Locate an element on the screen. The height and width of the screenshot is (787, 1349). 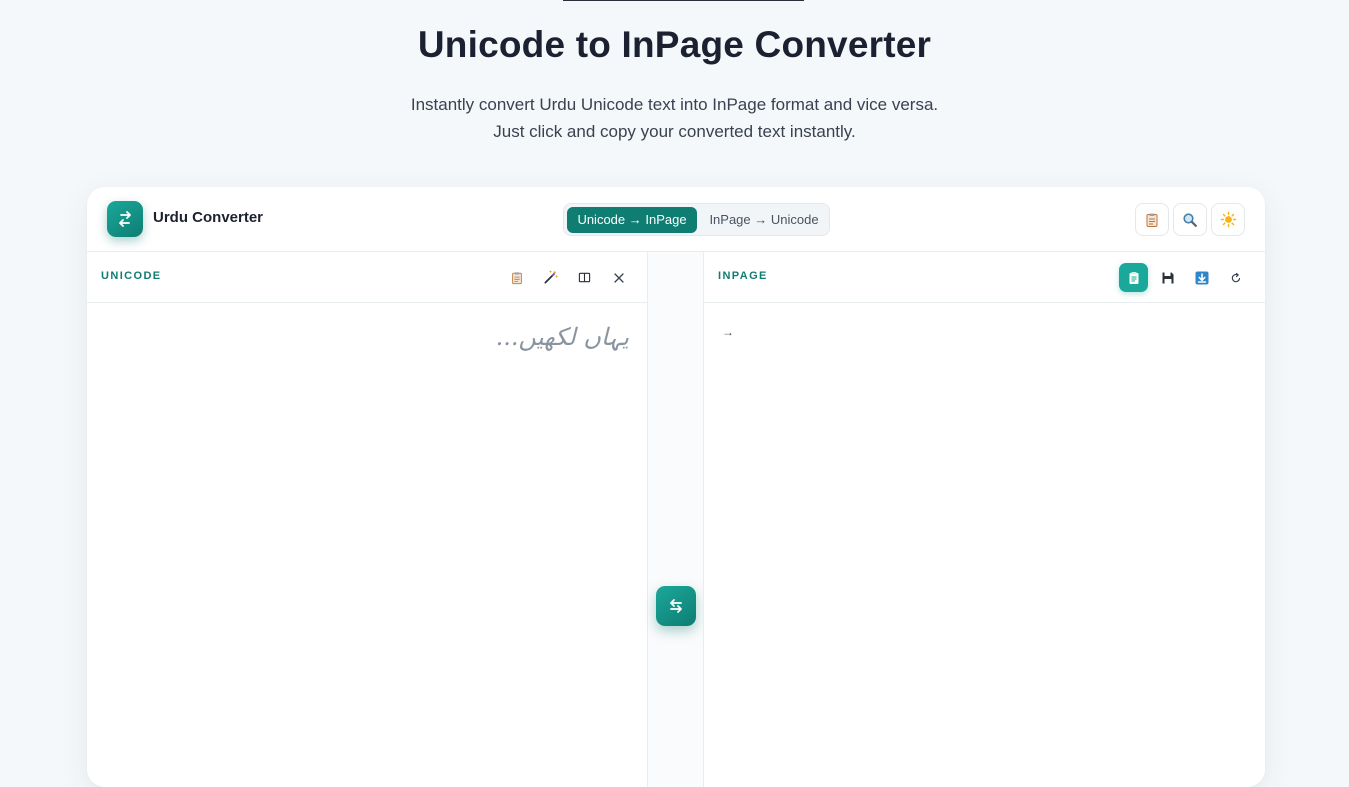
download-button is located at coordinates (1201, 277).